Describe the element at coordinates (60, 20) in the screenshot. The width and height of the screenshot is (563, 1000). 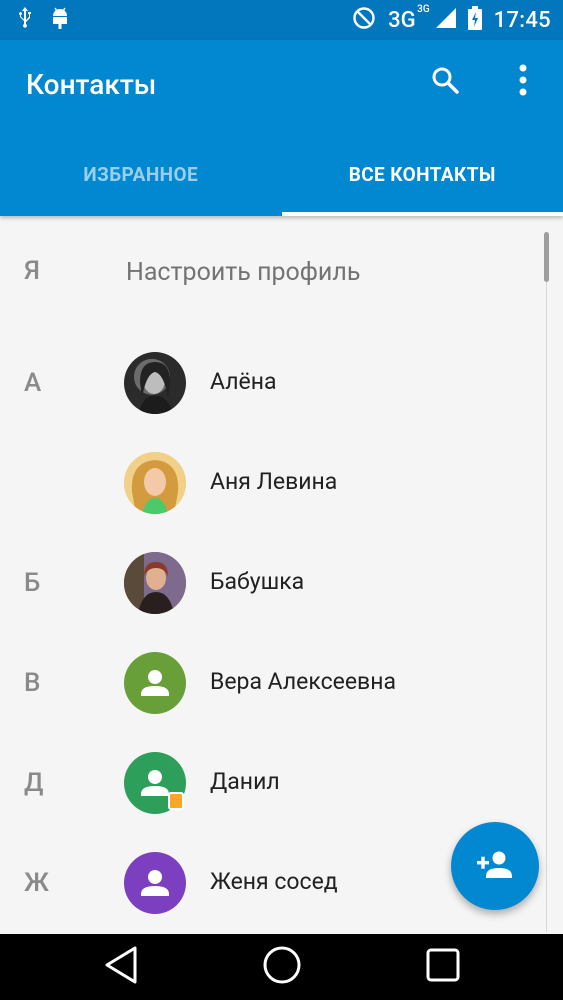
I see `android-debug-icon` at that location.